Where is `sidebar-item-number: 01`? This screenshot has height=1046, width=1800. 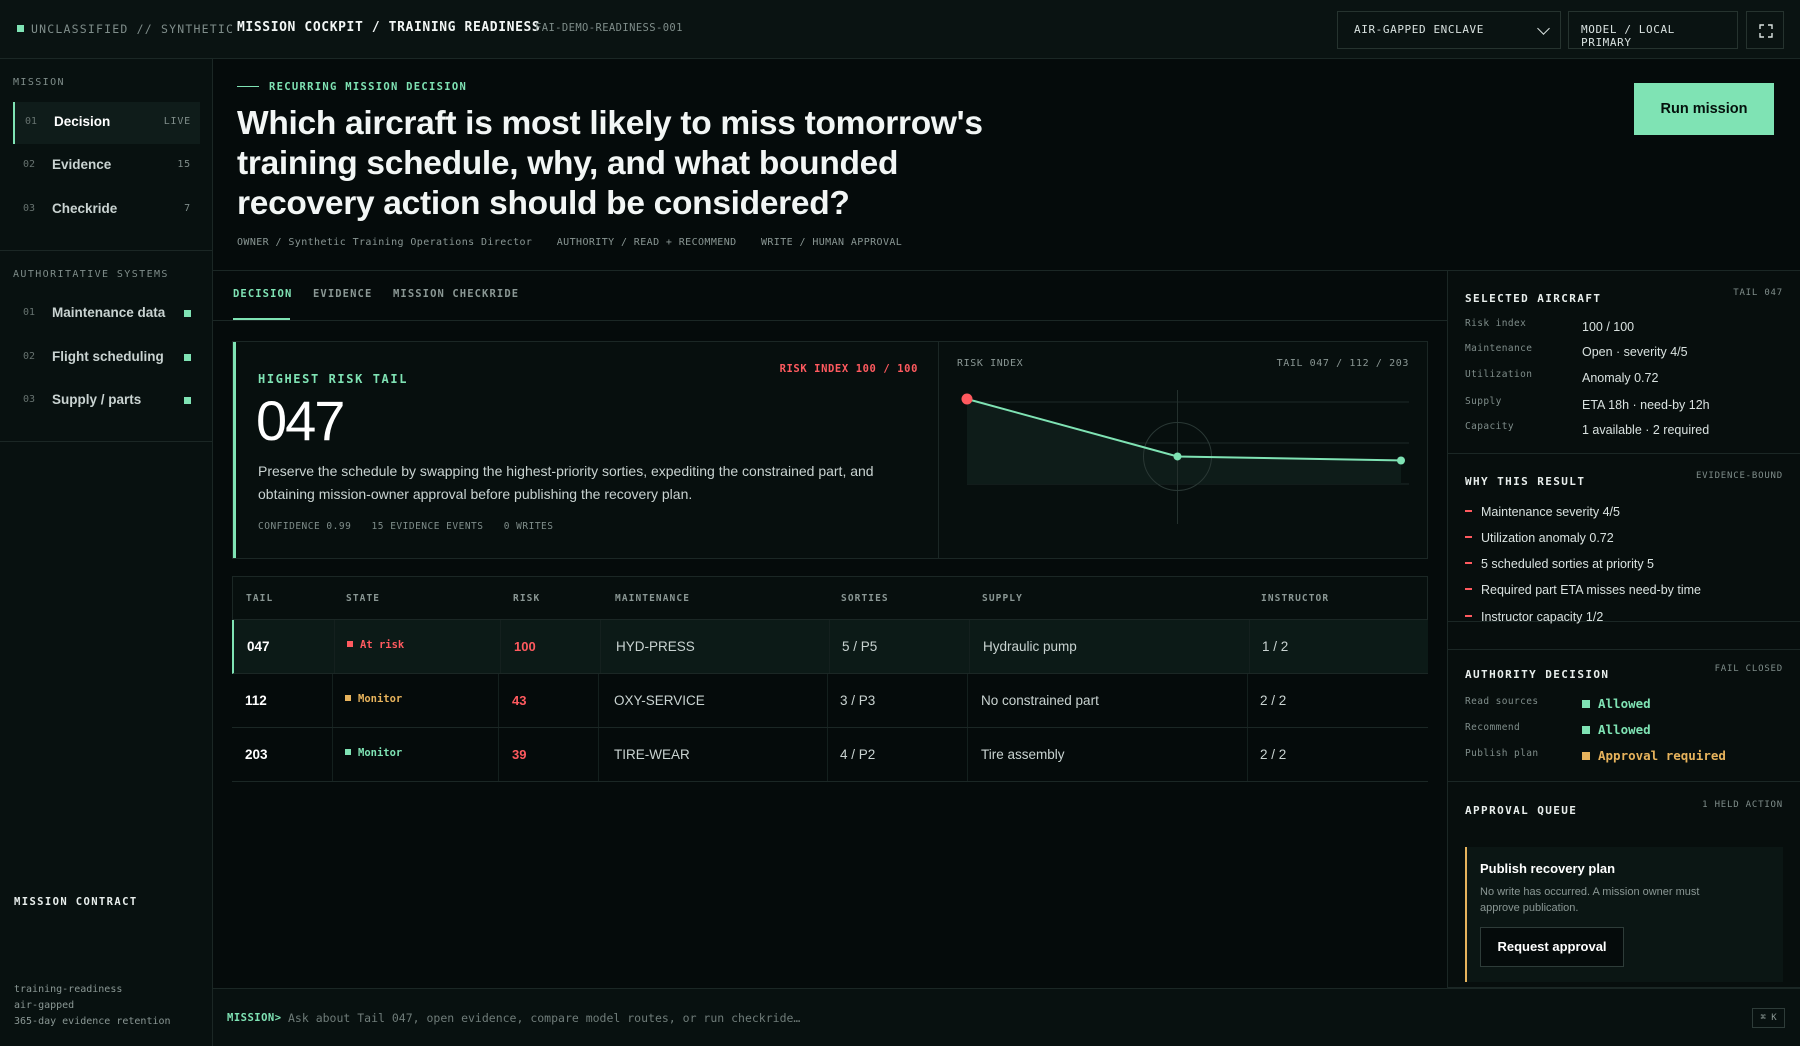
sidebar-item-number: 01 is located at coordinates (31, 121).